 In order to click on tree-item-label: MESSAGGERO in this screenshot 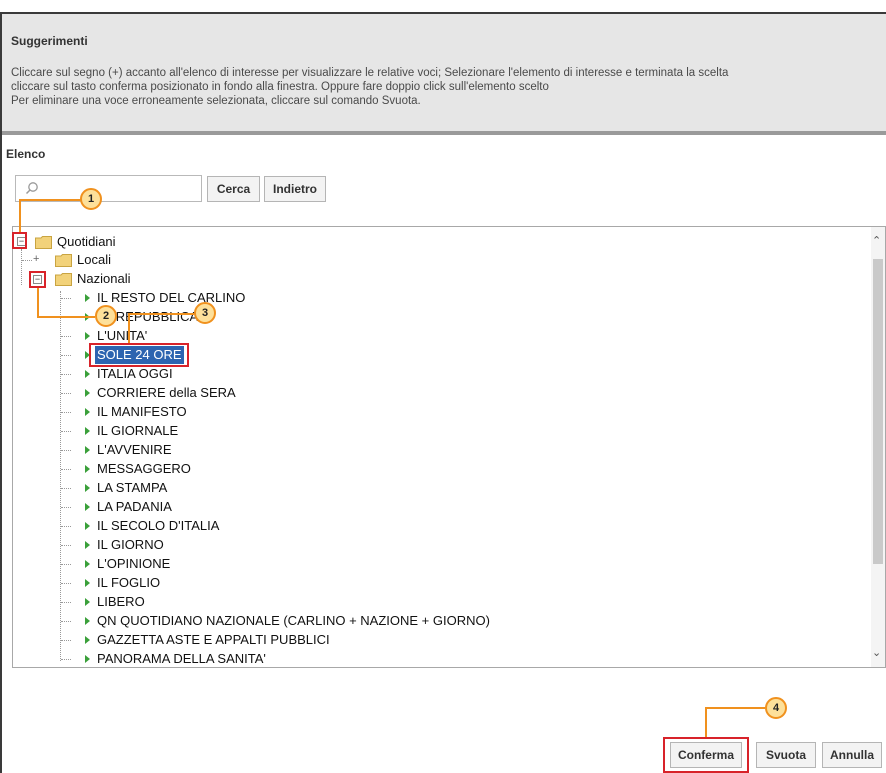, I will do `click(144, 468)`.